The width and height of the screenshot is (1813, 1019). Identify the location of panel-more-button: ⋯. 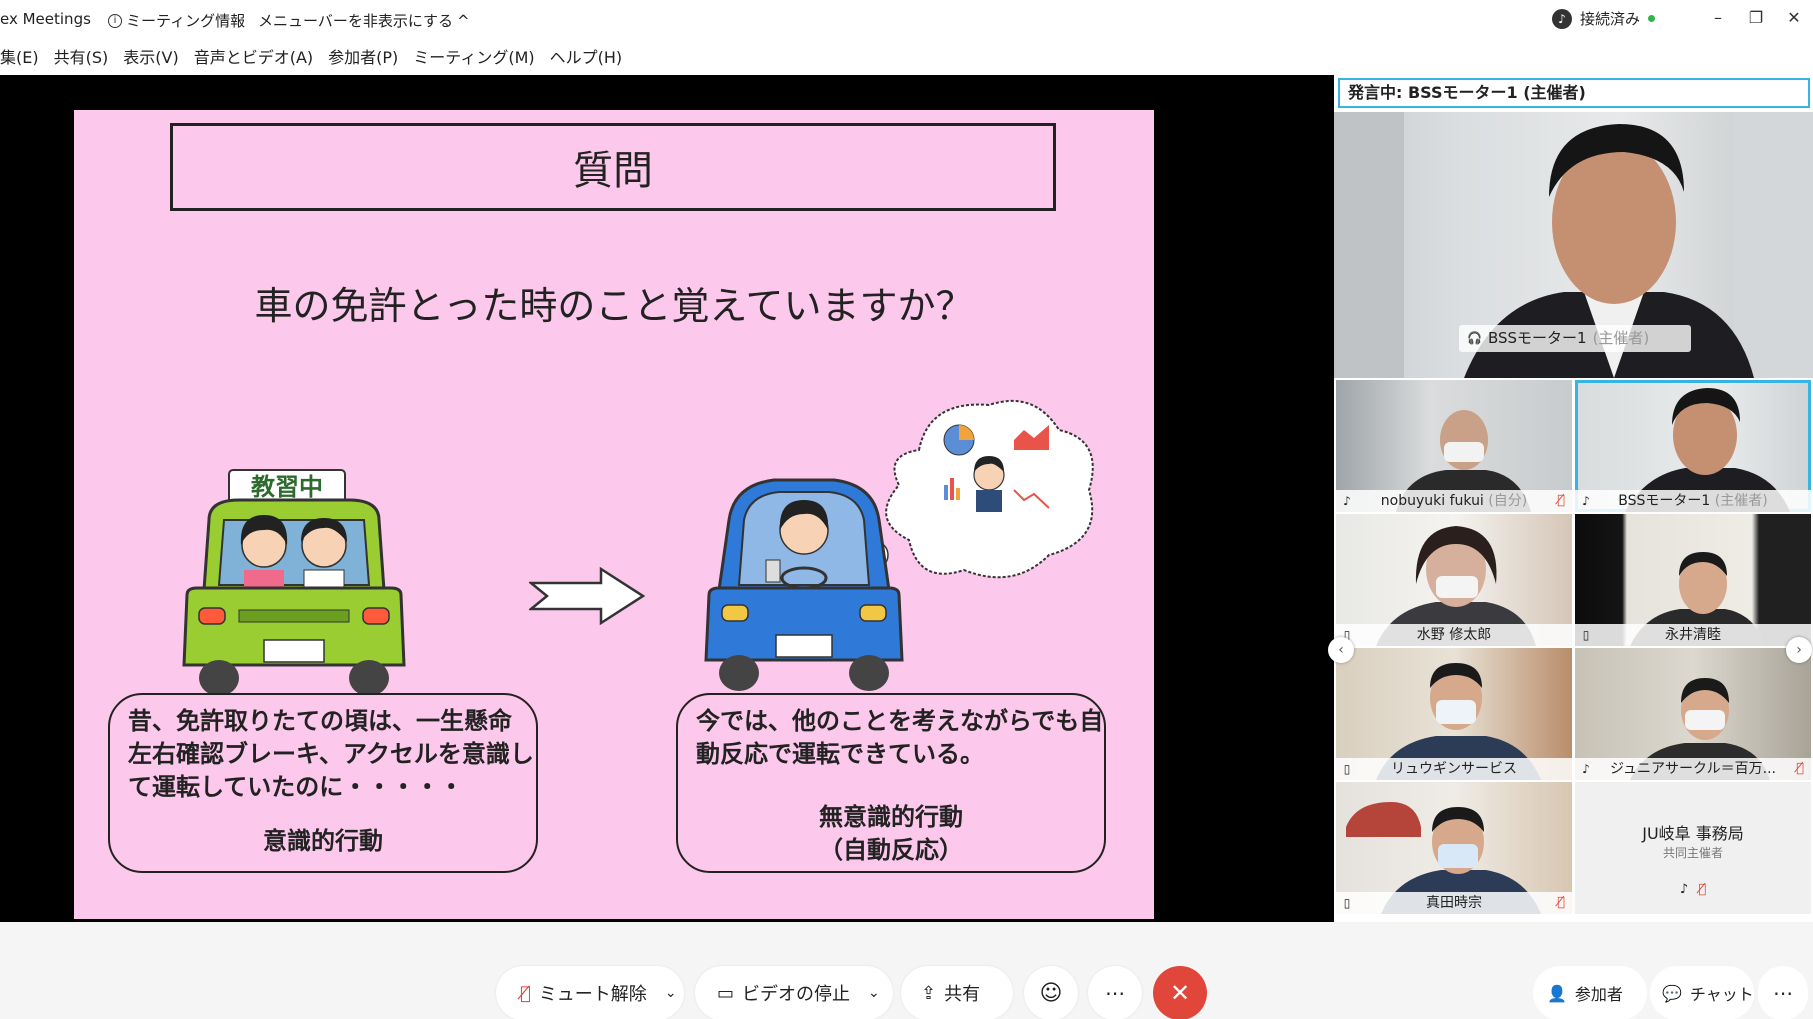
(1783, 992).